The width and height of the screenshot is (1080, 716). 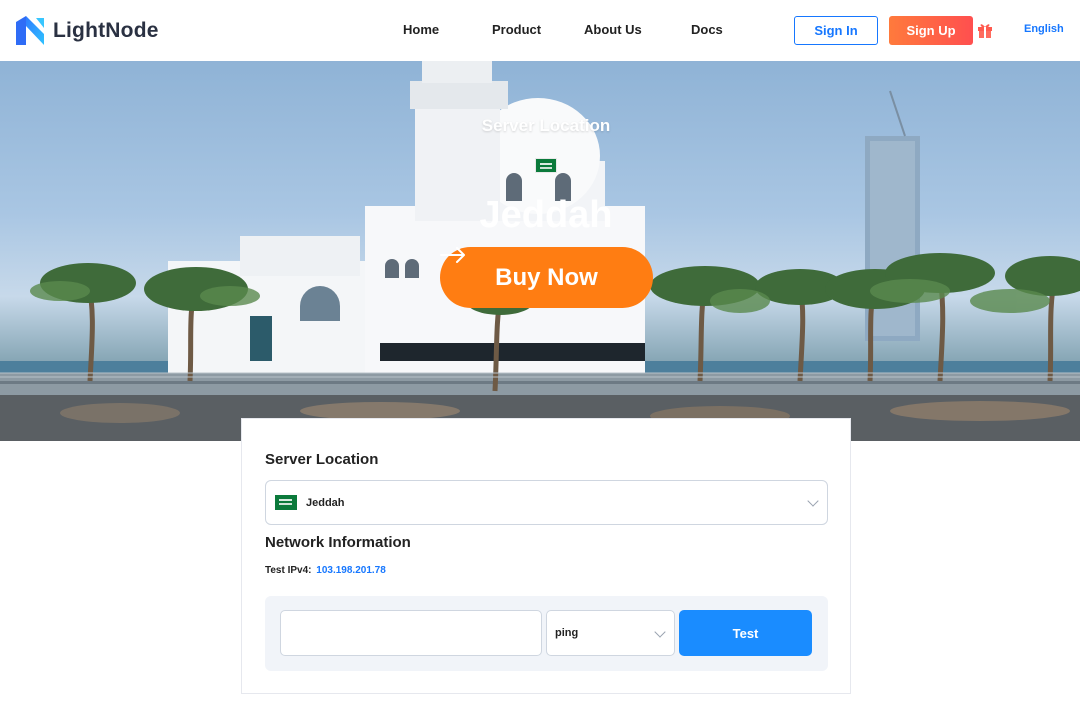 What do you see at coordinates (322, 459) in the screenshot?
I see `server-location-heading: Server Location` at bounding box center [322, 459].